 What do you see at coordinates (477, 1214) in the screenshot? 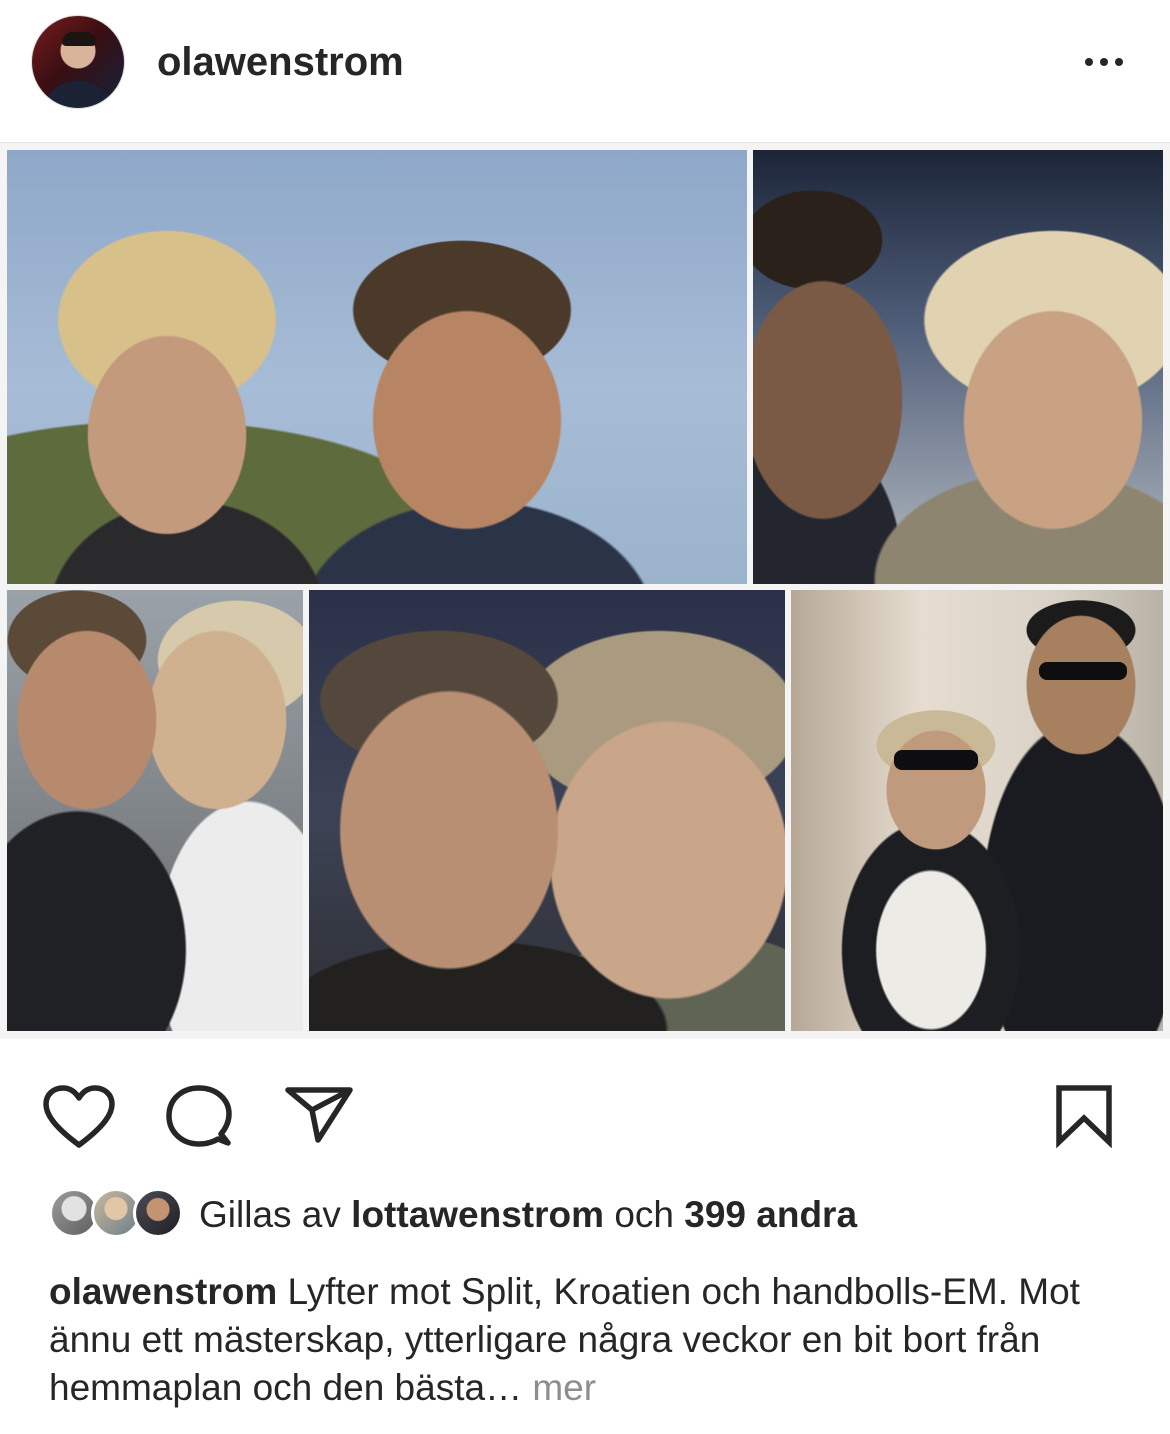
I see `liked-by-username: lottawenstrom` at bounding box center [477, 1214].